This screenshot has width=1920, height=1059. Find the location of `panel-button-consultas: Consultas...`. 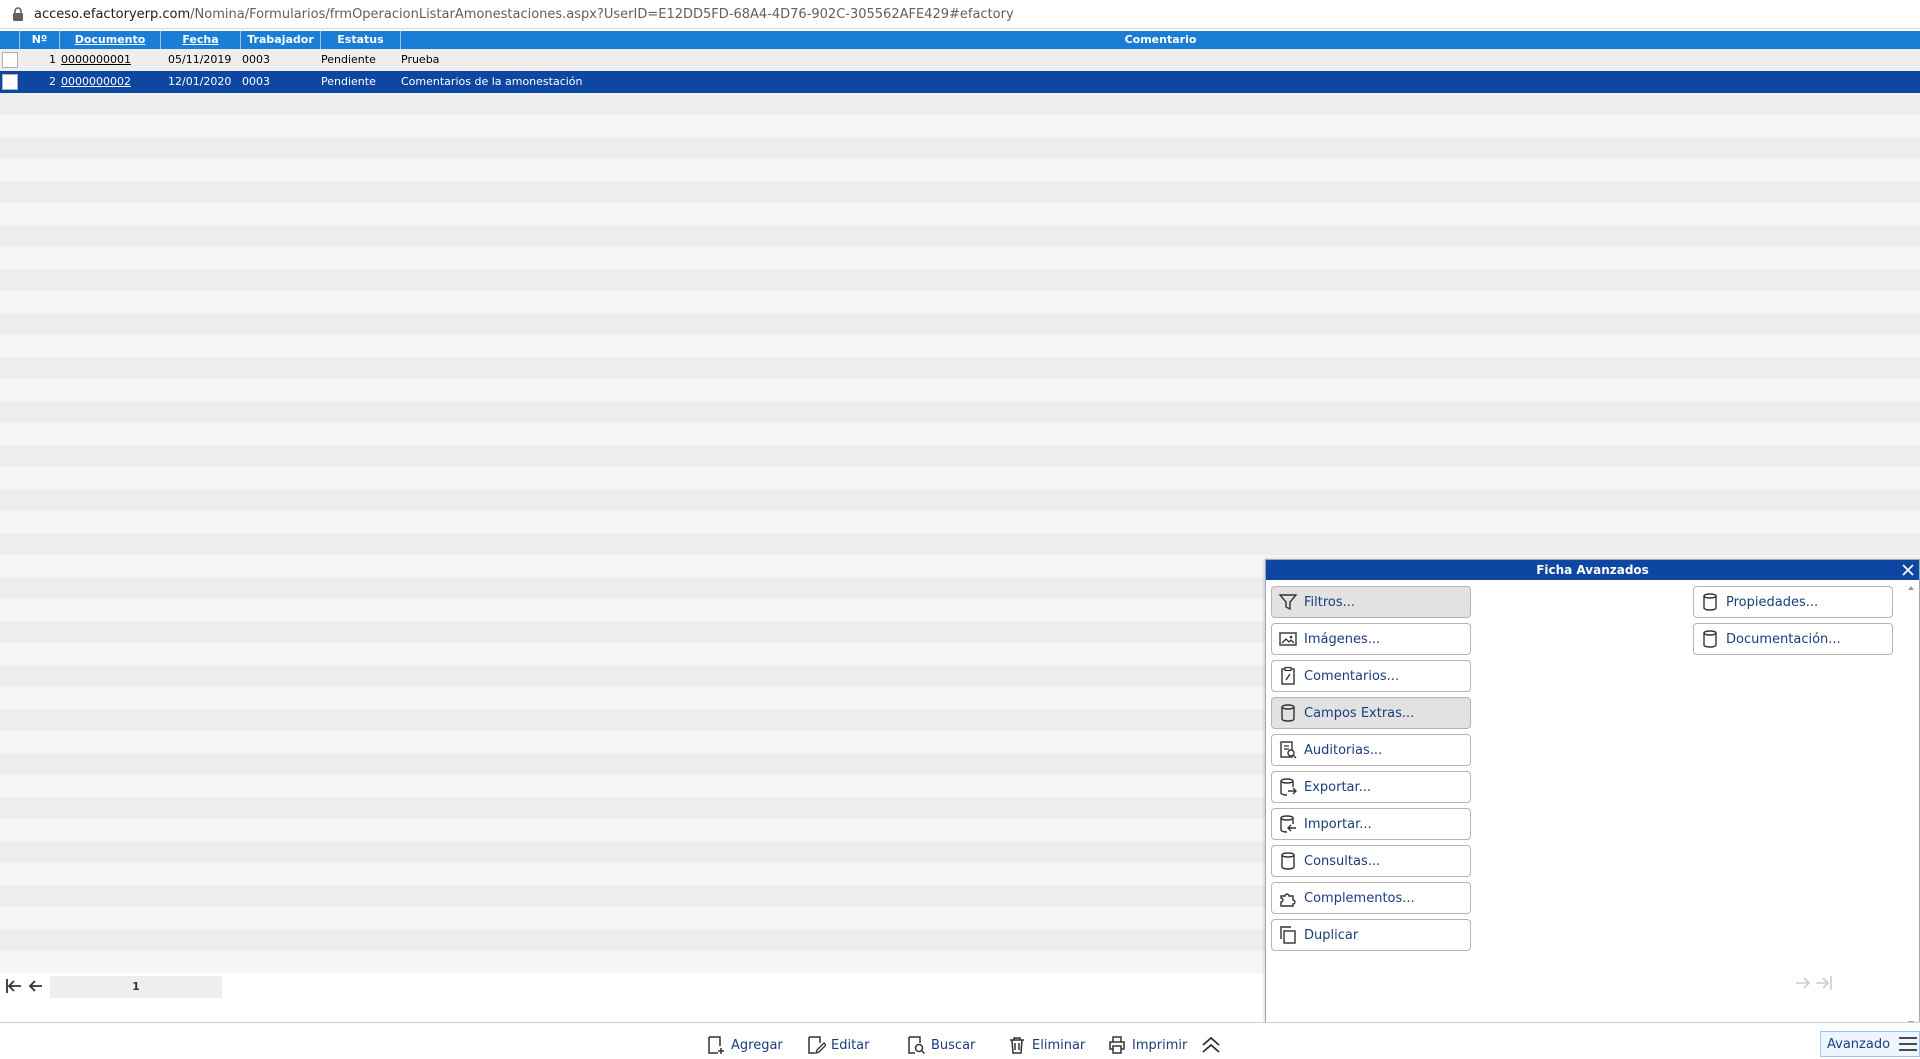

panel-button-consultas: Consultas... is located at coordinates (1371, 861).